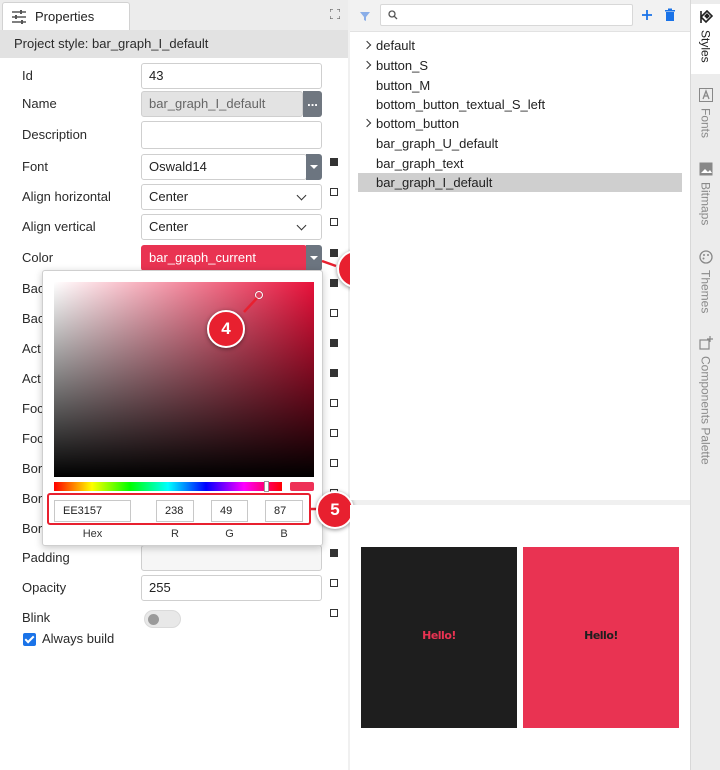  What do you see at coordinates (29, 639) in the screenshot?
I see `always-build-checkbox` at bounding box center [29, 639].